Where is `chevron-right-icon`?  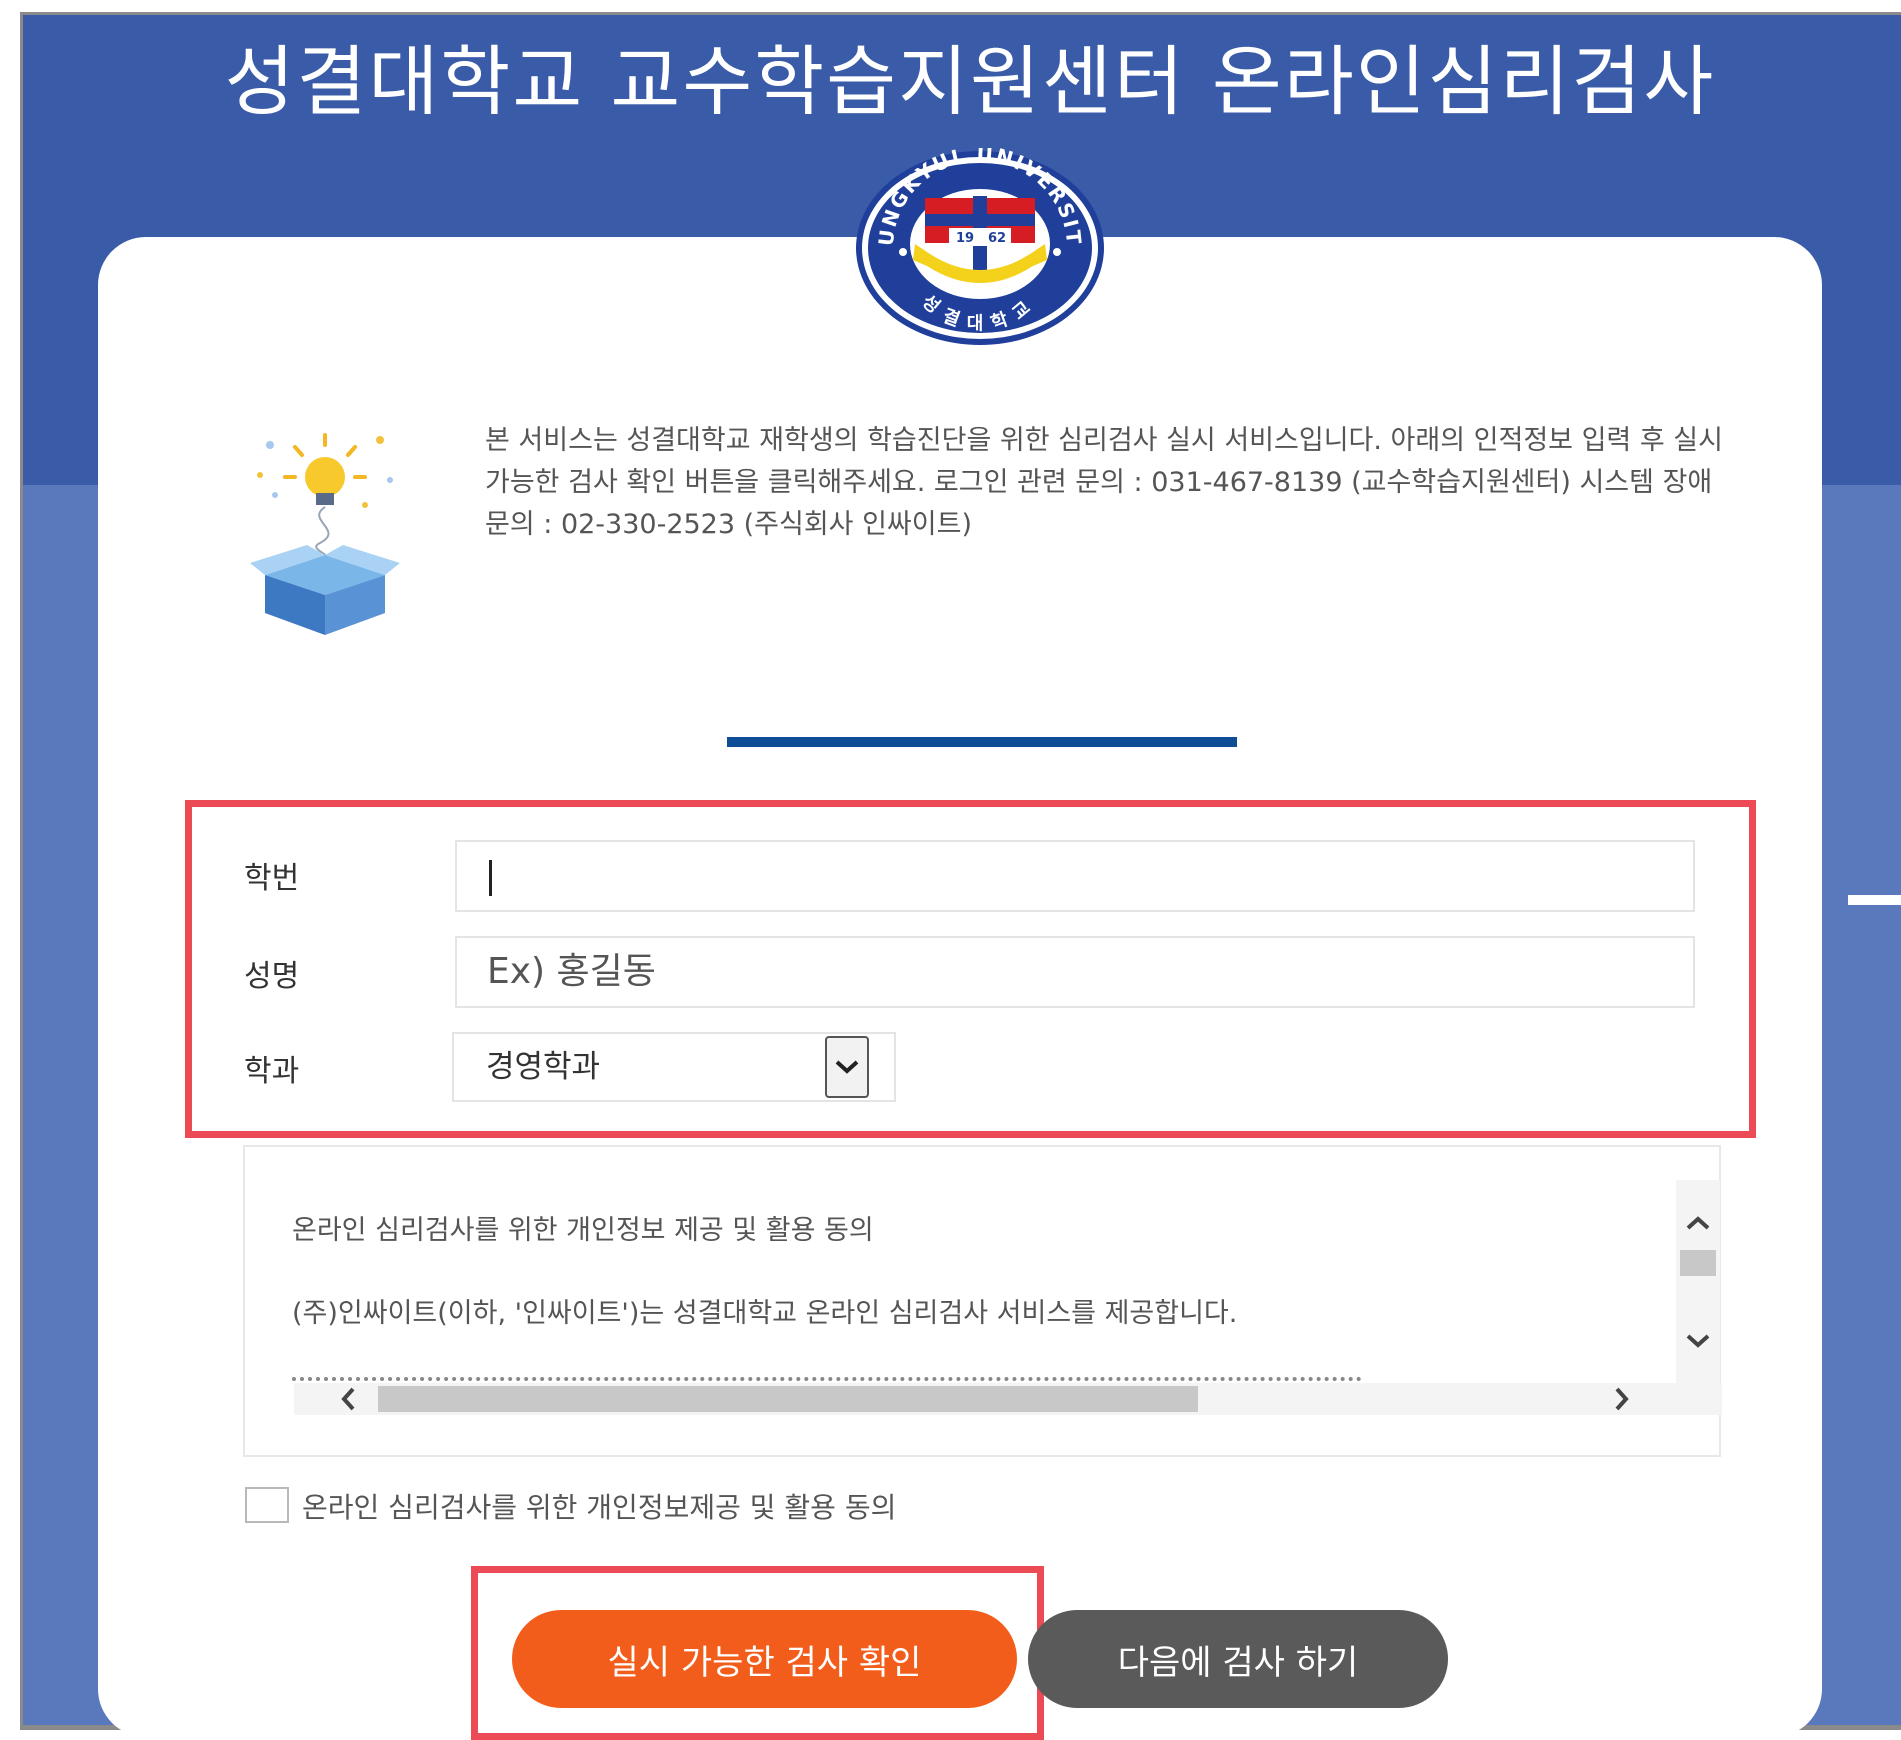
chevron-right-icon is located at coordinates (1622, 1399).